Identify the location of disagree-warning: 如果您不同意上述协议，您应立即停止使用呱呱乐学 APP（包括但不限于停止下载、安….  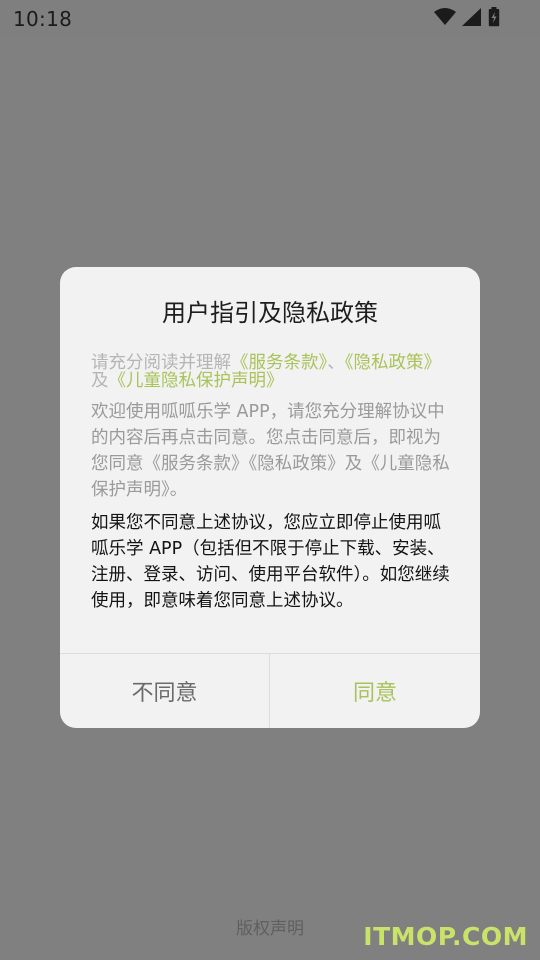
(270, 562).